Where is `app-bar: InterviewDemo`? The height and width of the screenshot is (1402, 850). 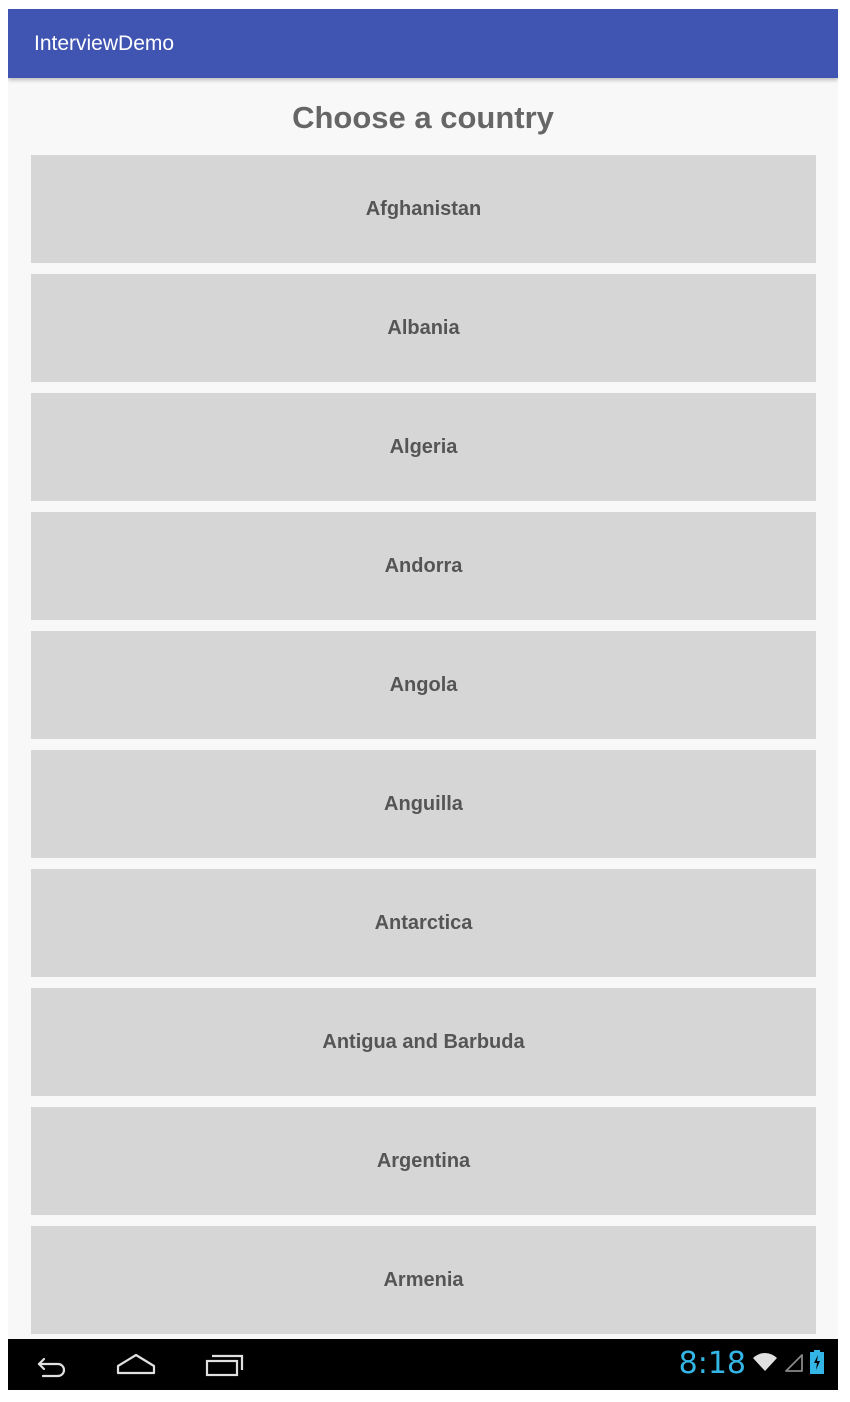 app-bar: InterviewDemo is located at coordinates (423, 43).